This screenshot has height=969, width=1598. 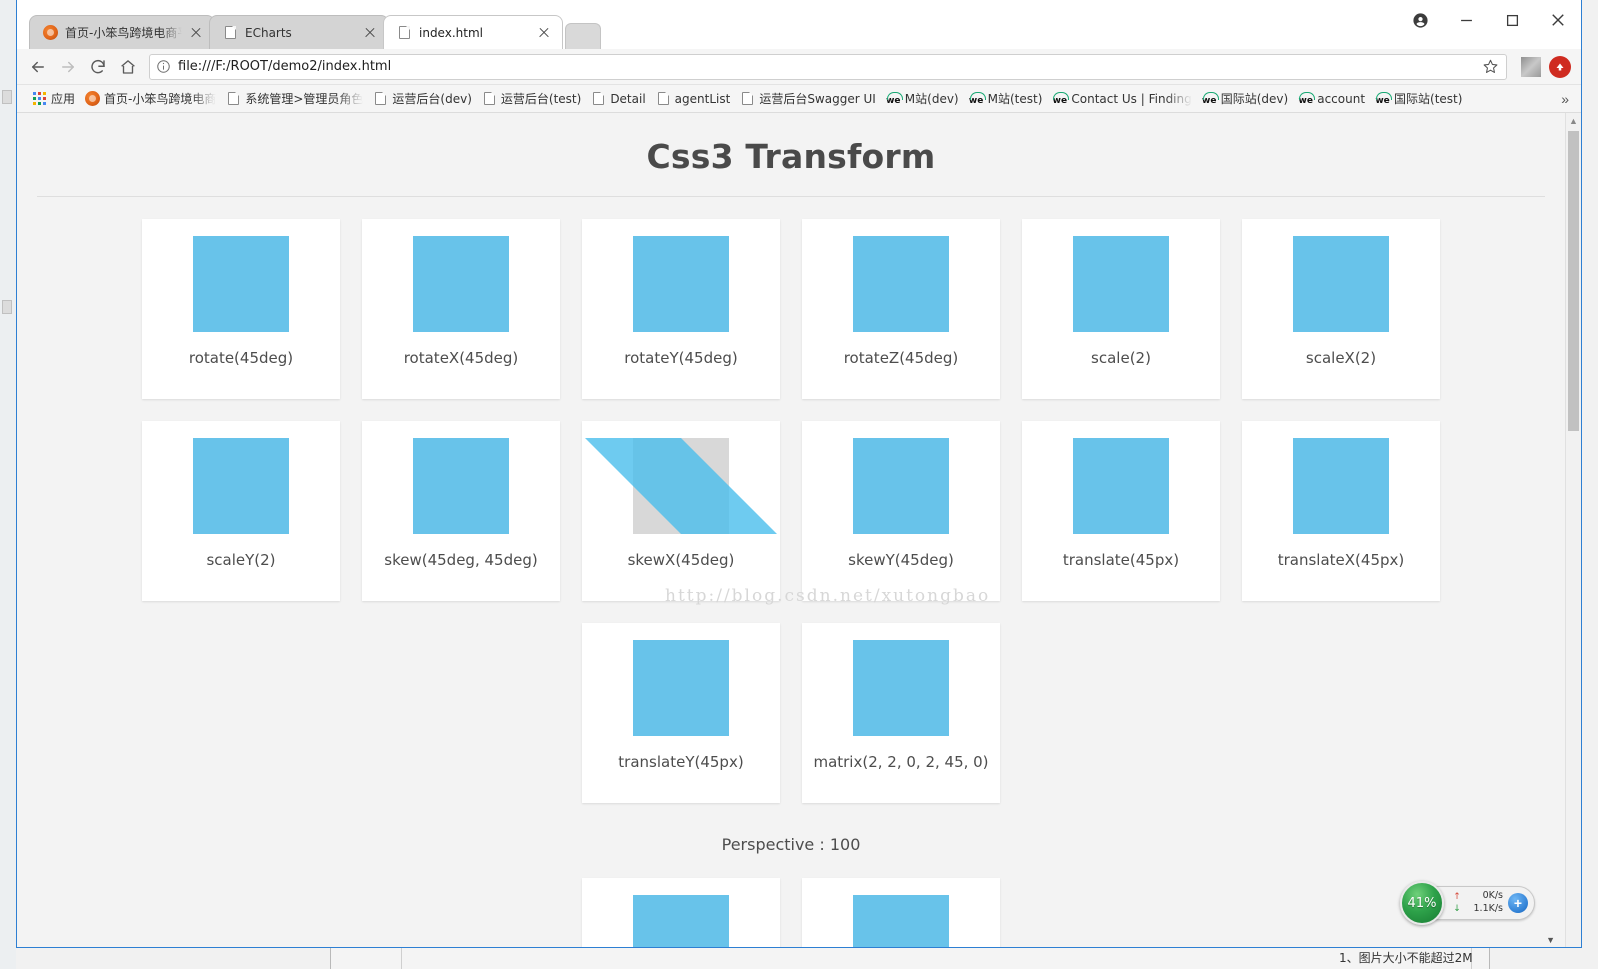 I want to click on profile-avatar-icon, so click(x=1420, y=20).